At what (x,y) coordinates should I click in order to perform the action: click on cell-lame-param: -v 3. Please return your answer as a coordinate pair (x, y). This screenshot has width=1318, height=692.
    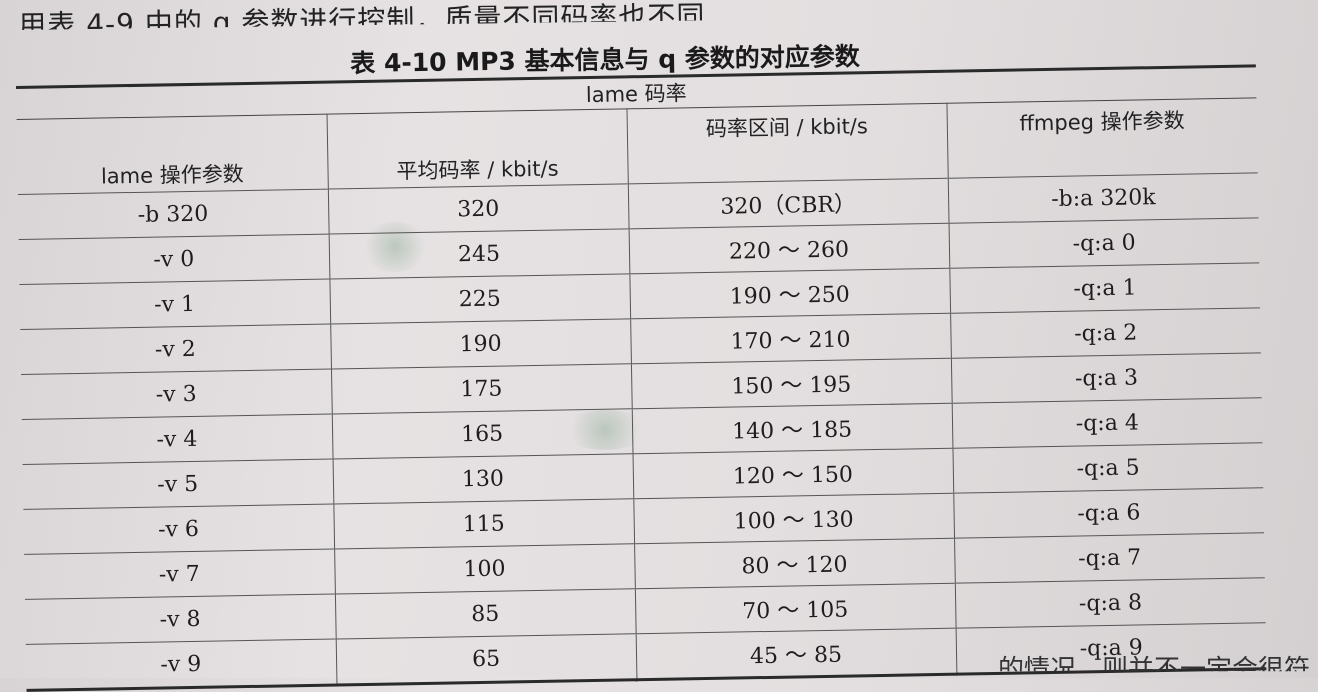
    Looking at the image, I should click on (176, 394).